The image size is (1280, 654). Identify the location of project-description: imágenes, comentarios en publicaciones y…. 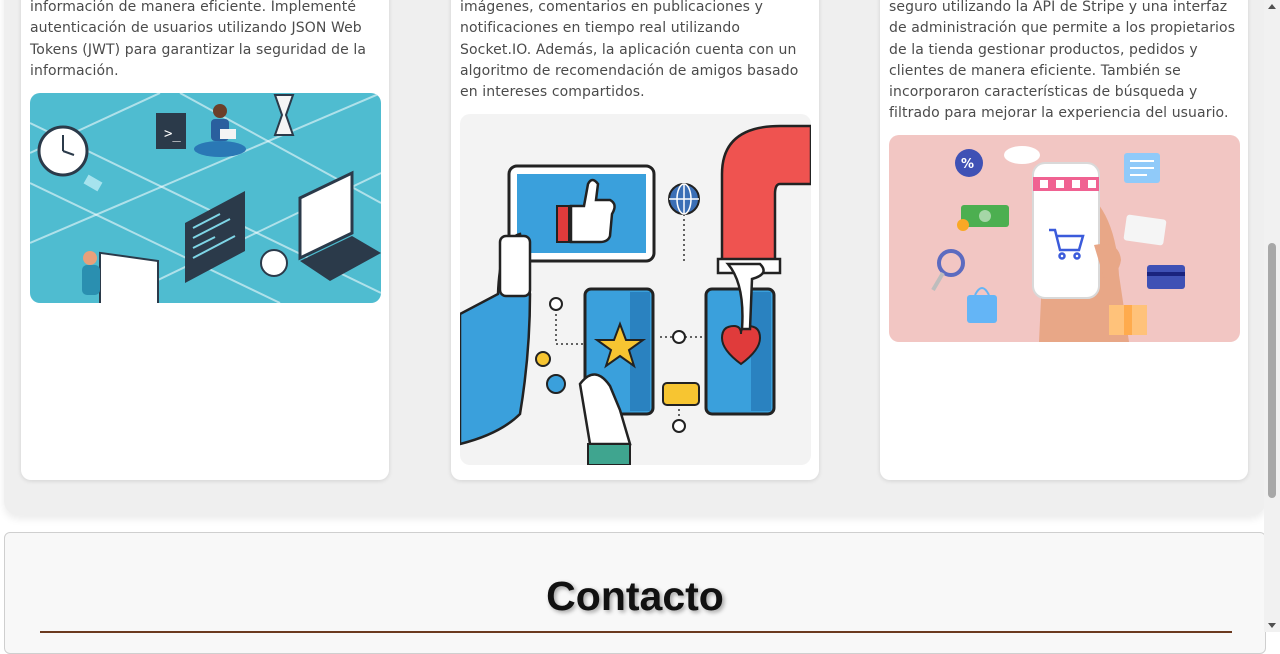
(629, 50).